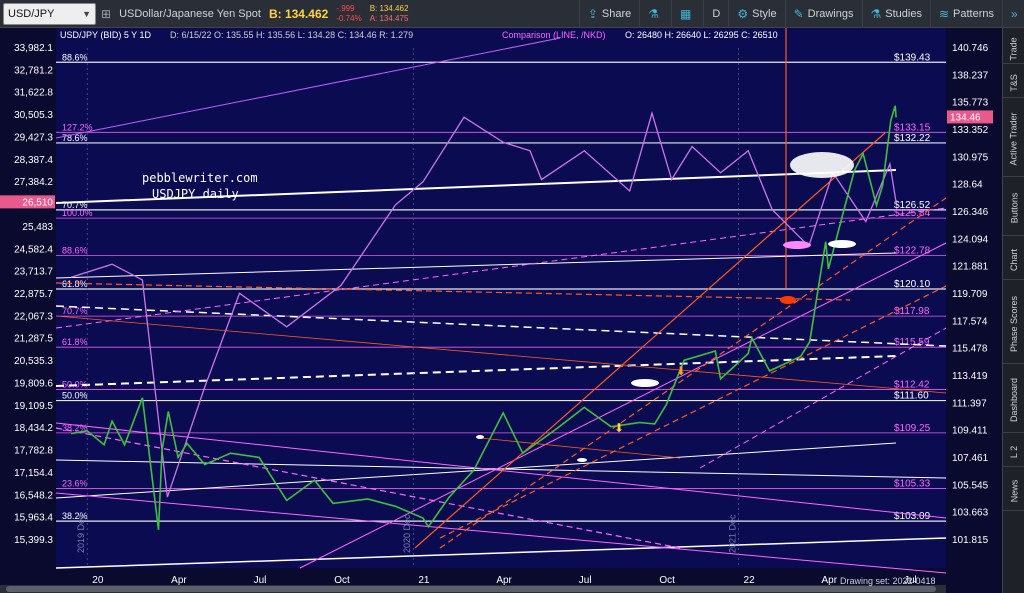 The image size is (1024, 593). I want to click on y-tick-label-left: 31,622.8, so click(33, 93).